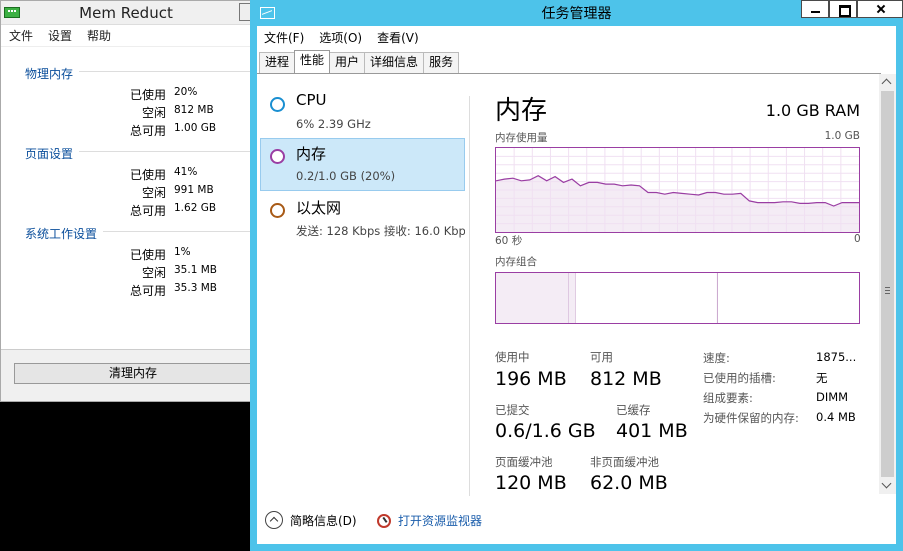 This screenshot has height=551, width=903. I want to click on prop-hardware-reserved-value: 0.4 MB, so click(836, 417).